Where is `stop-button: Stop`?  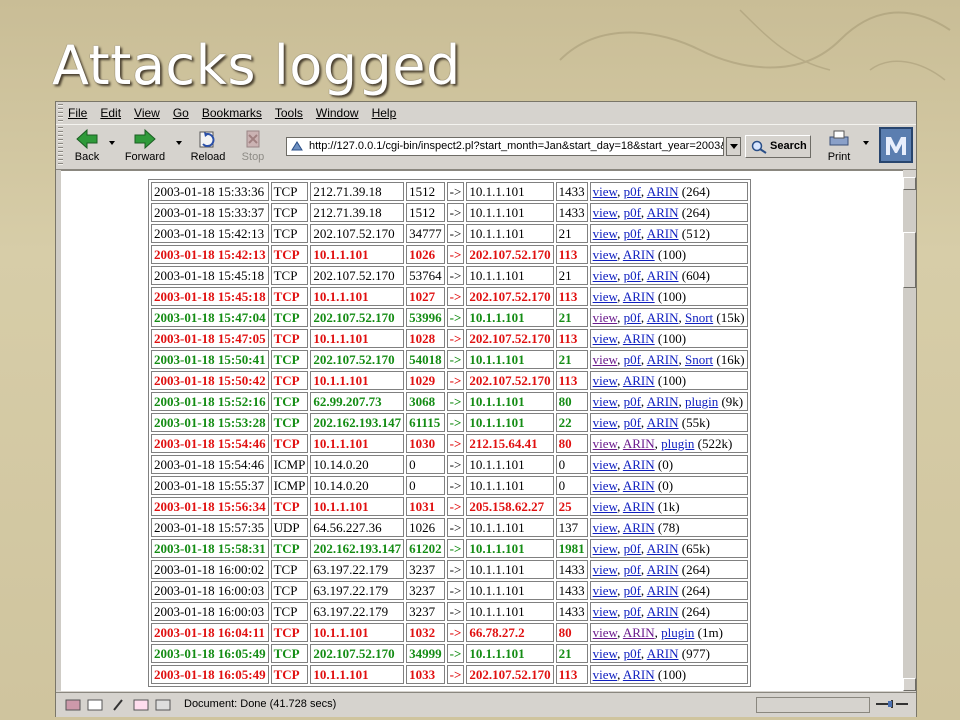
stop-button: Stop is located at coordinates (253, 145).